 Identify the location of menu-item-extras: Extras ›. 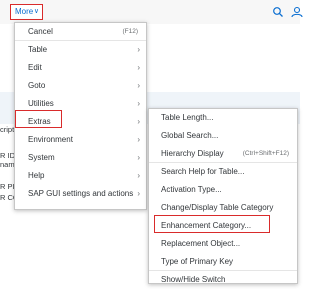
(80, 122).